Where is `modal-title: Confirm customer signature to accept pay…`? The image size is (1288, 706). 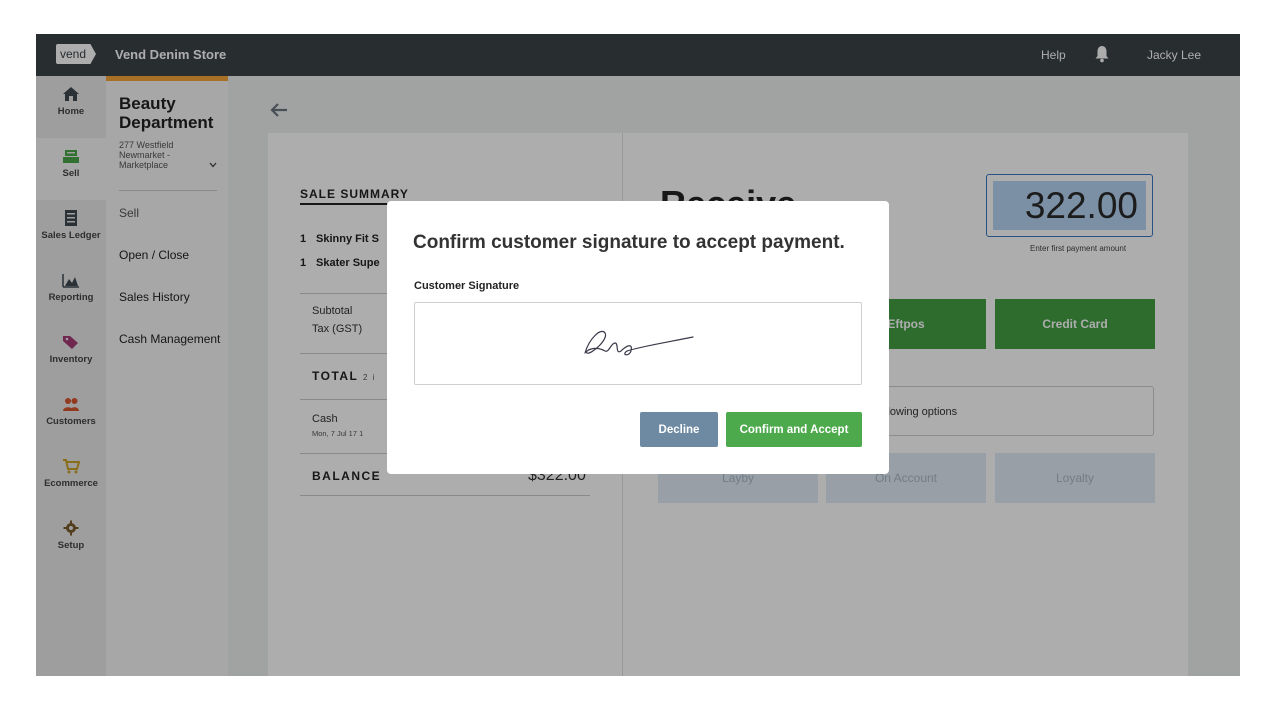
modal-title: Confirm customer signature to accept pay… is located at coordinates (629, 242).